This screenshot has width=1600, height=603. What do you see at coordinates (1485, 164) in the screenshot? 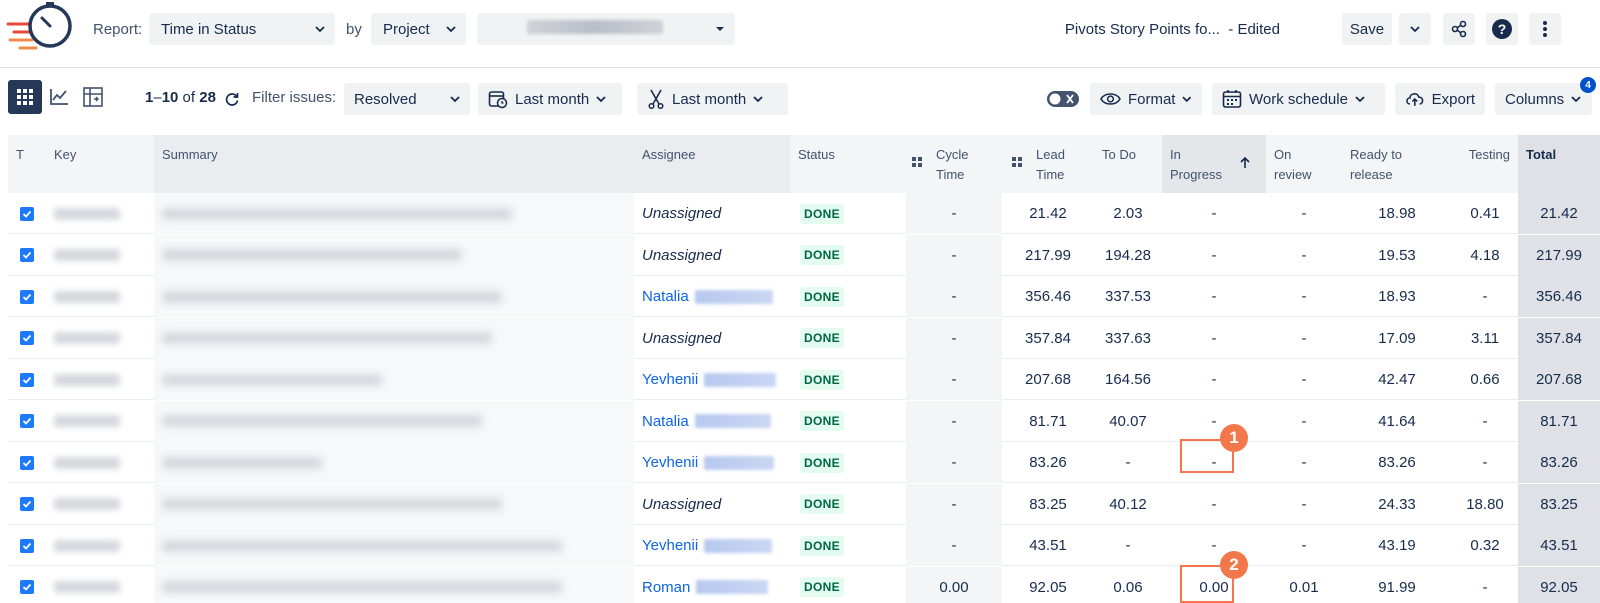
I see `col-header-testing: Testing` at bounding box center [1485, 164].